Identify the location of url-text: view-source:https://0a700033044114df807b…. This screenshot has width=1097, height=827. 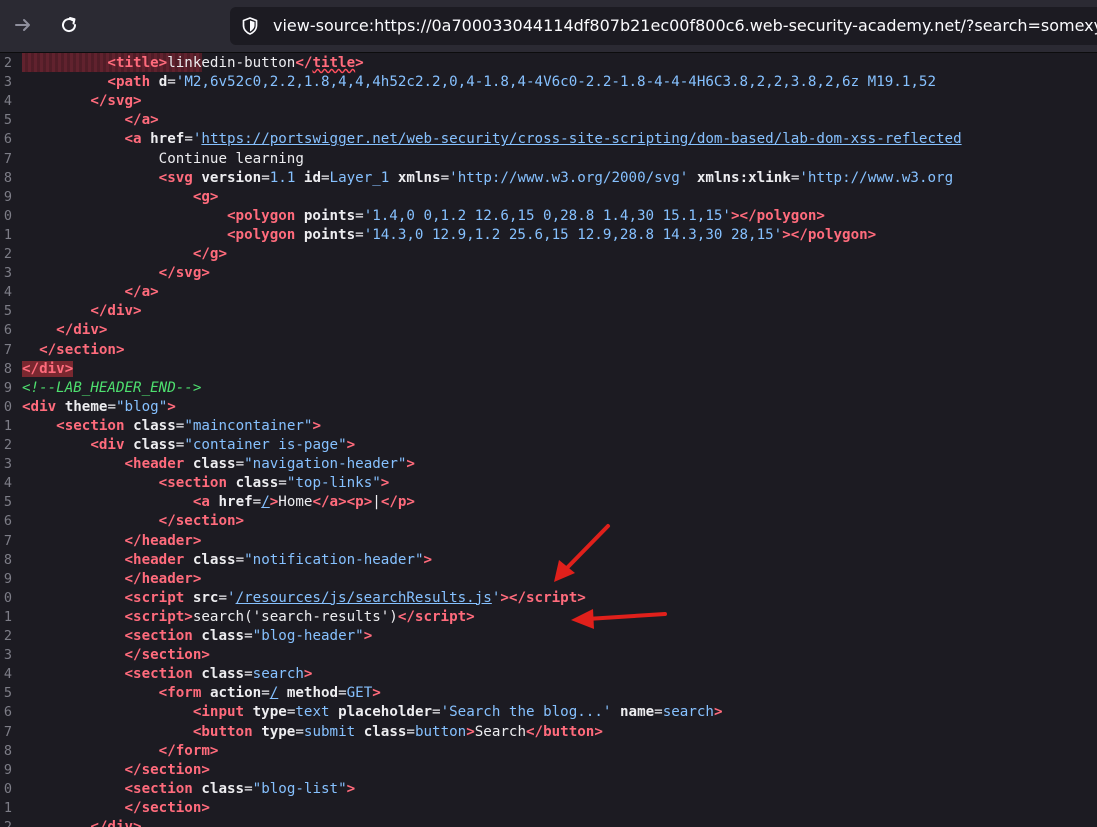
(685, 25).